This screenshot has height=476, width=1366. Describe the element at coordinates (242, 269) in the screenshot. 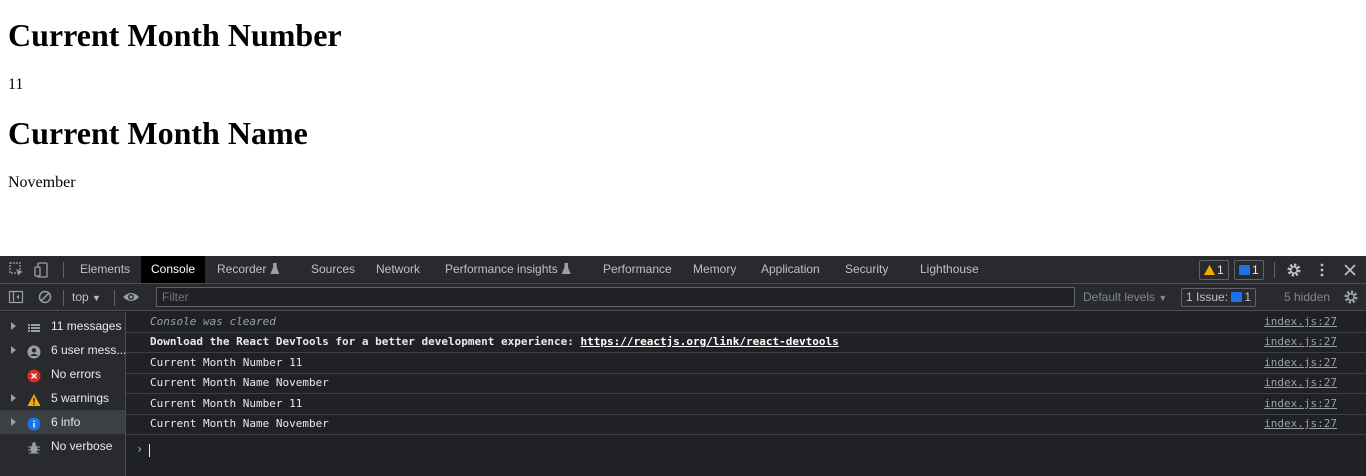

I see `tab-recorder-label: Recorder` at that location.